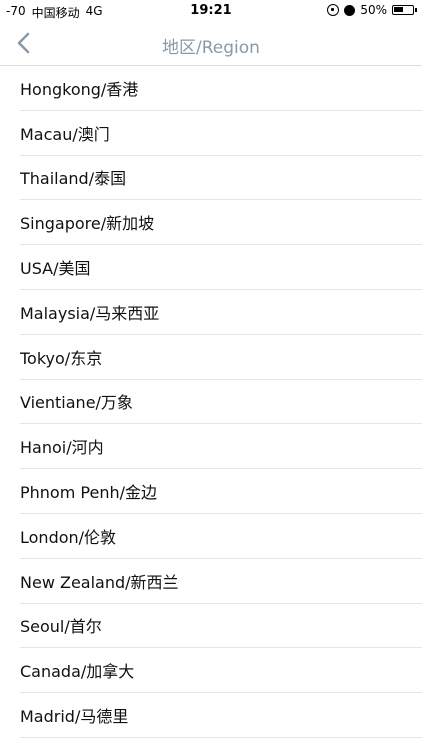  I want to click on navigation-bar: 地区/Region, so click(211, 44).